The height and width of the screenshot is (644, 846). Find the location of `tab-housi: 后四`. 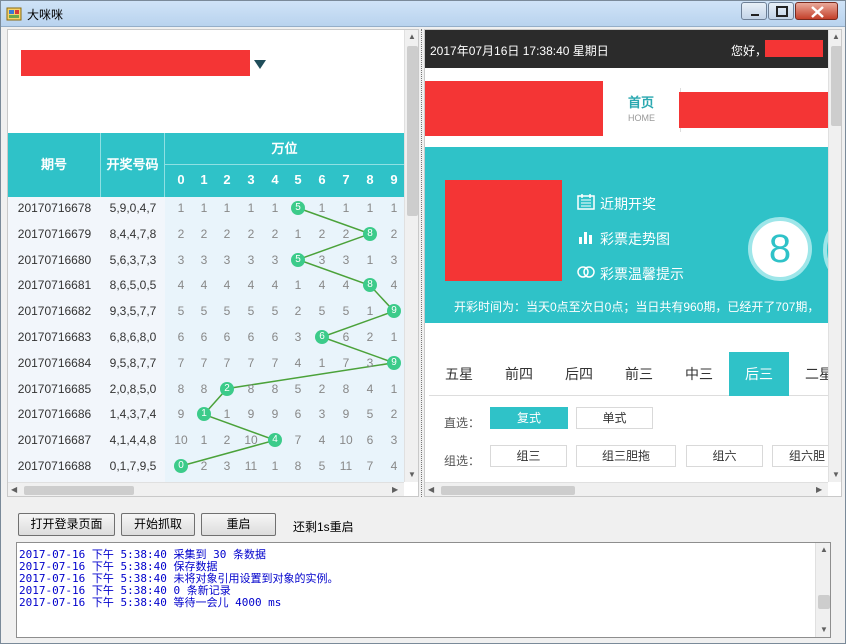

tab-housi: 后四 is located at coordinates (579, 374).